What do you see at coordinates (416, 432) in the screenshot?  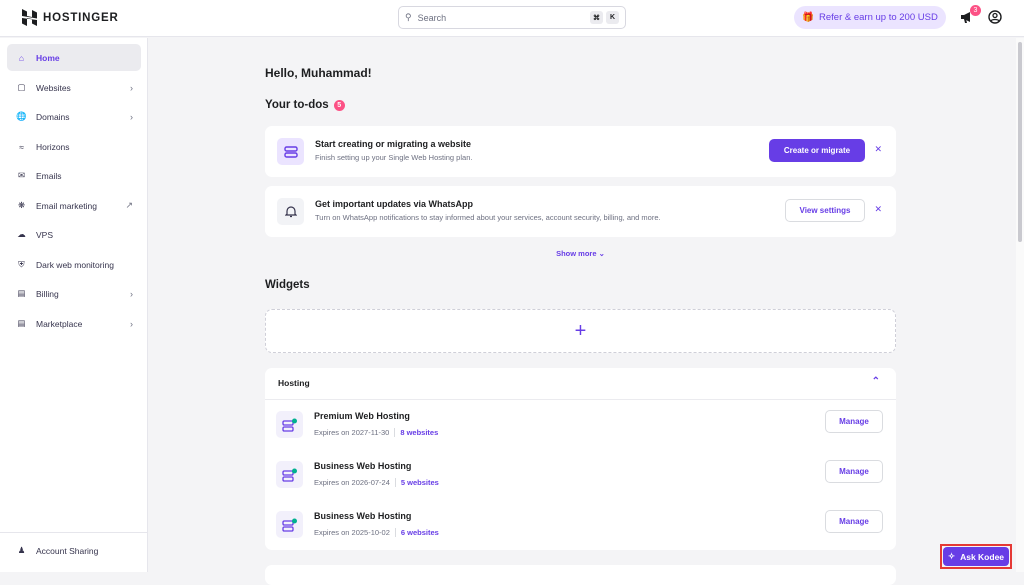 I see `websites-link: 8 websites` at bounding box center [416, 432].